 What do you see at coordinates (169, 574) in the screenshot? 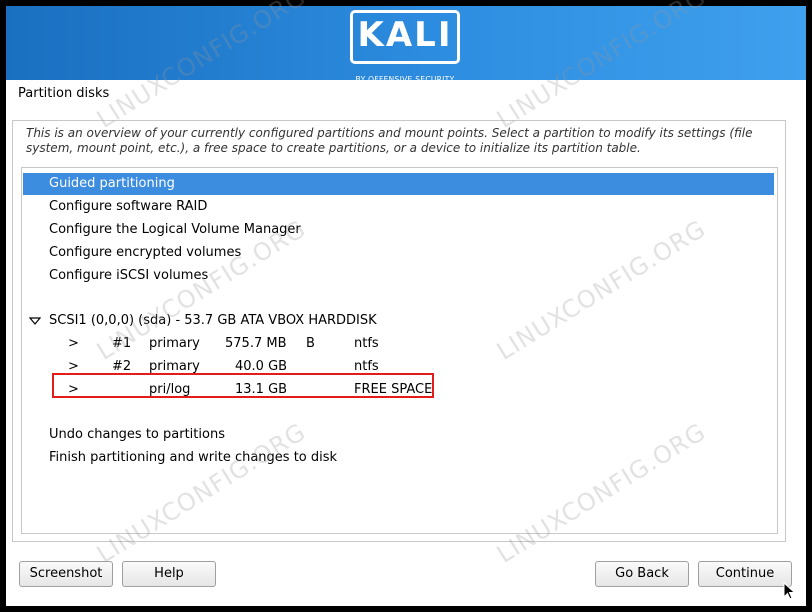
I see `help-button: Help` at bounding box center [169, 574].